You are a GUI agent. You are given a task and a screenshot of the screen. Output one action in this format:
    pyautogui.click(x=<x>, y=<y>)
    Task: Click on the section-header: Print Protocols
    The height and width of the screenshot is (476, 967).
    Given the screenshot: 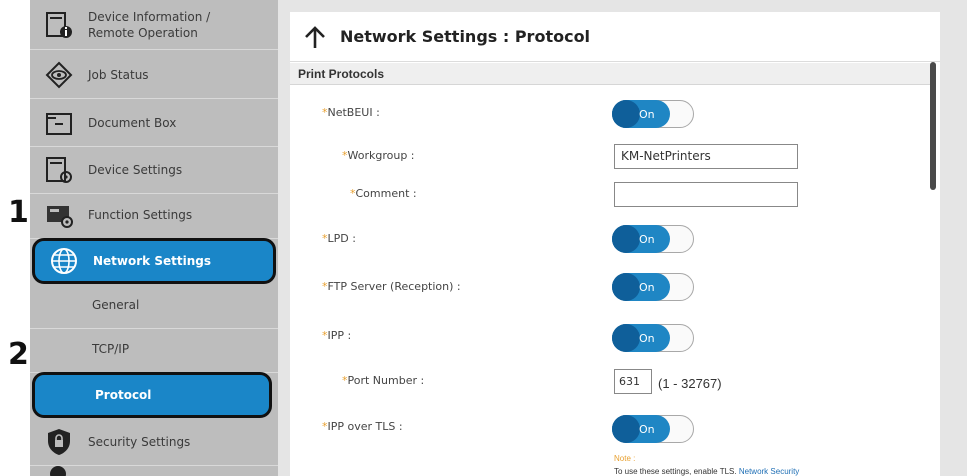 What is the action you would take?
    pyautogui.click(x=610, y=74)
    